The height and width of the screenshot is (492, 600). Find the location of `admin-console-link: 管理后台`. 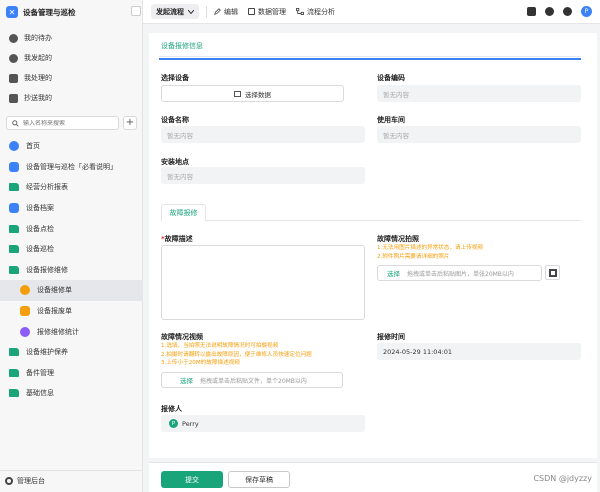

admin-console-link: 管理后台 is located at coordinates (71, 480).